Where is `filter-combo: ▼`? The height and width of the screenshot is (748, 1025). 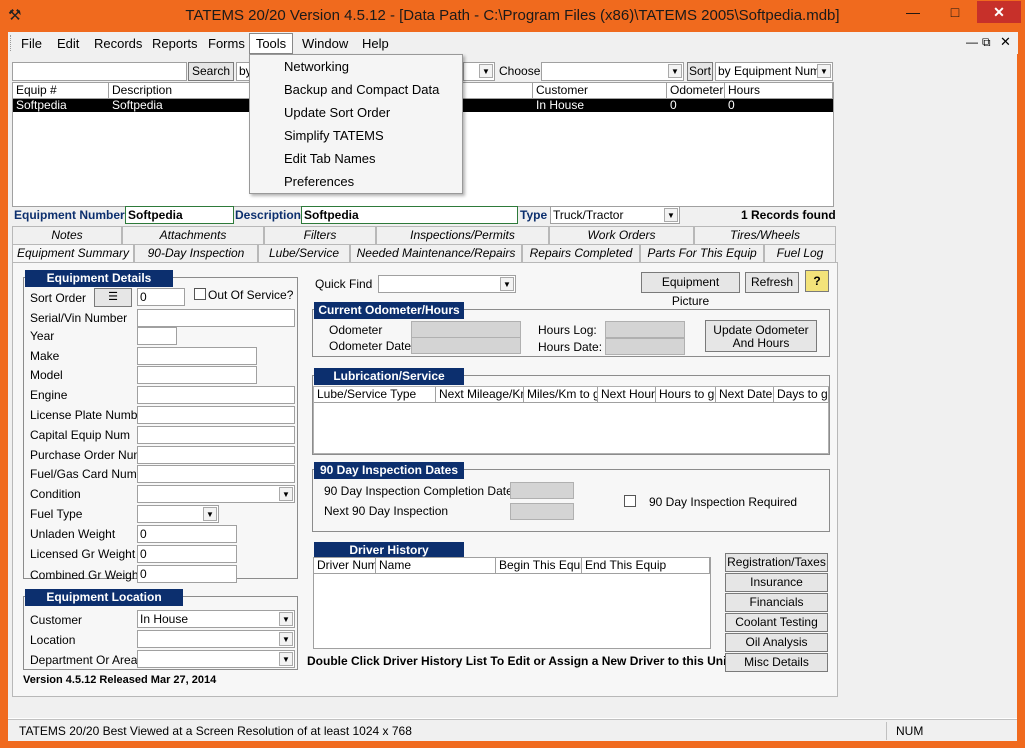 filter-combo: ▼ is located at coordinates (479, 71).